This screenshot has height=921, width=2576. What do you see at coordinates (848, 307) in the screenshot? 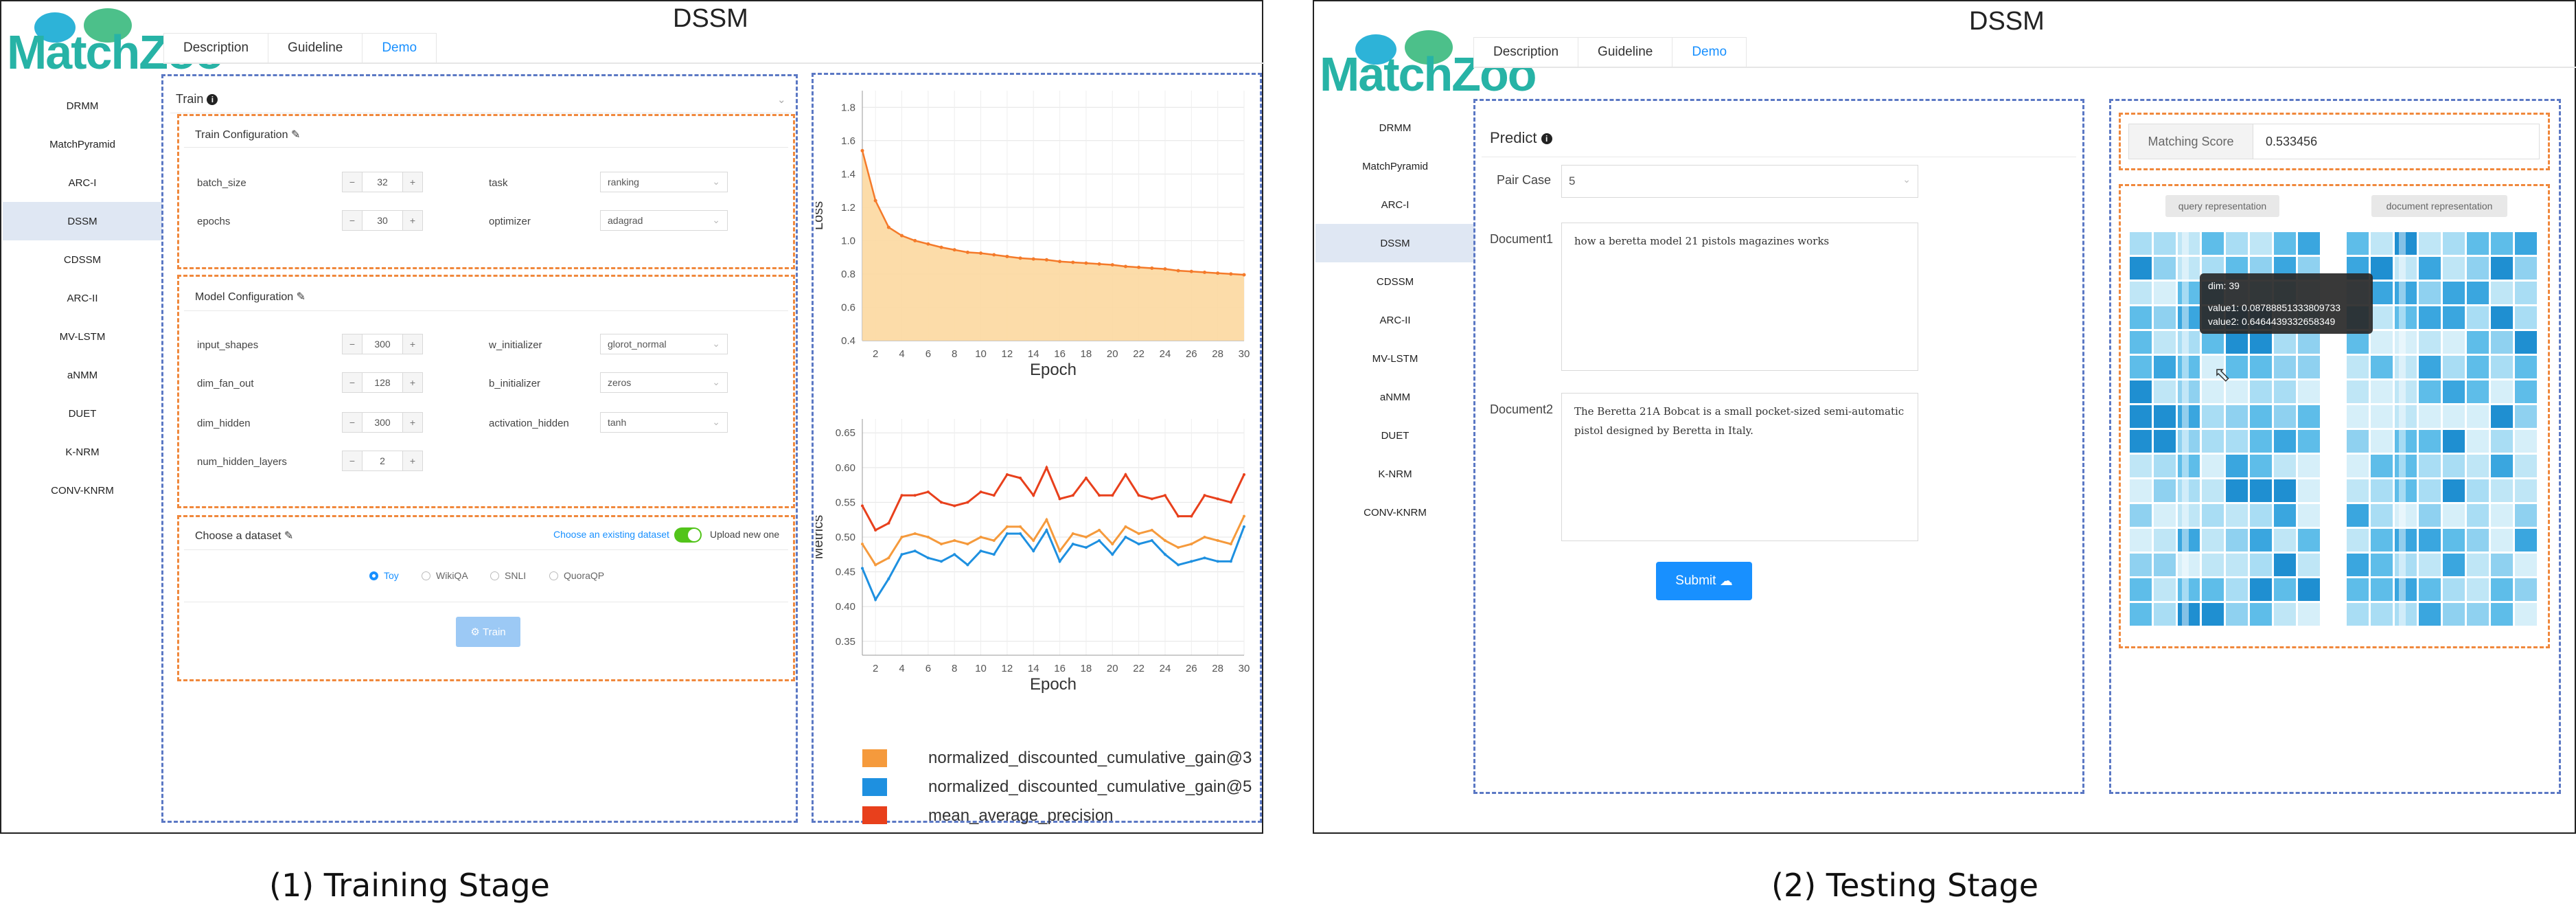
I see `y-tick-label: 0.6` at bounding box center [848, 307].